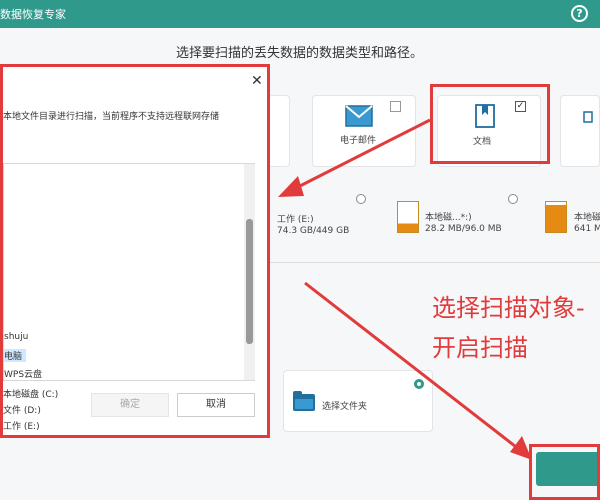 The image size is (600, 500). Describe the element at coordinates (21, 425) in the screenshot. I see `tree-item: 工作 (E:)` at that location.